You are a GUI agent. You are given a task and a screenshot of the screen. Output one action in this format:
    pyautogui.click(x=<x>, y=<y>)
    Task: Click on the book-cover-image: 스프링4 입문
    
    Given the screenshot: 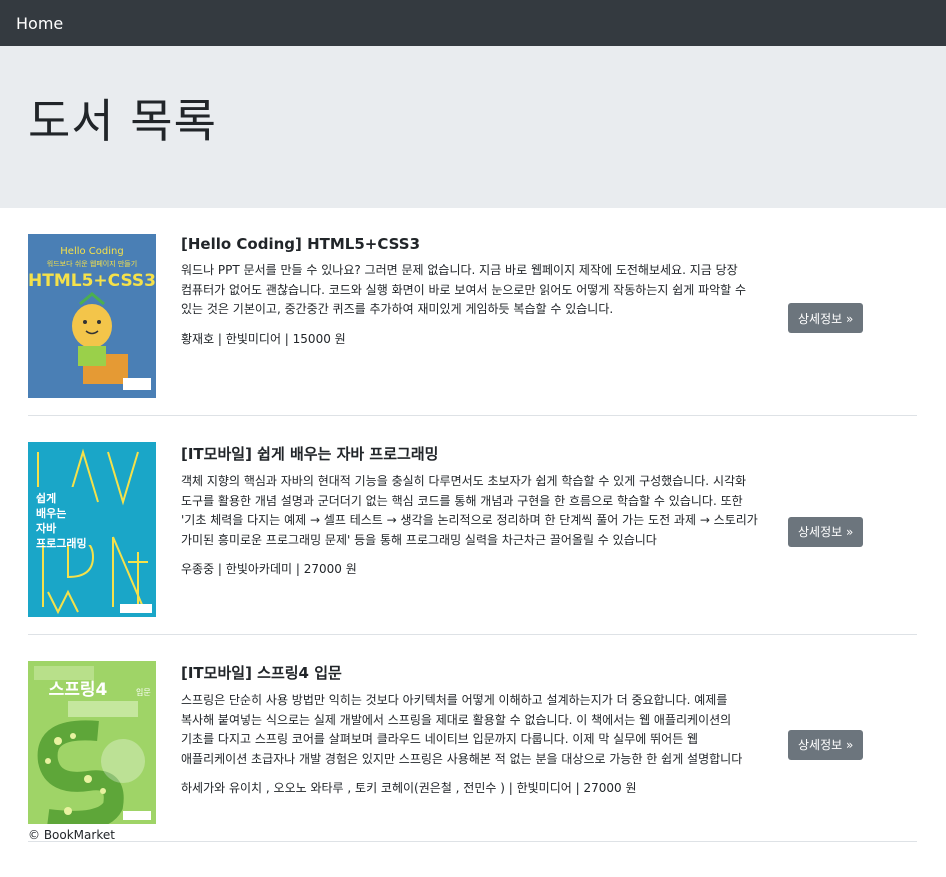 What is the action you would take?
    pyautogui.click(x=92, y=746)
    